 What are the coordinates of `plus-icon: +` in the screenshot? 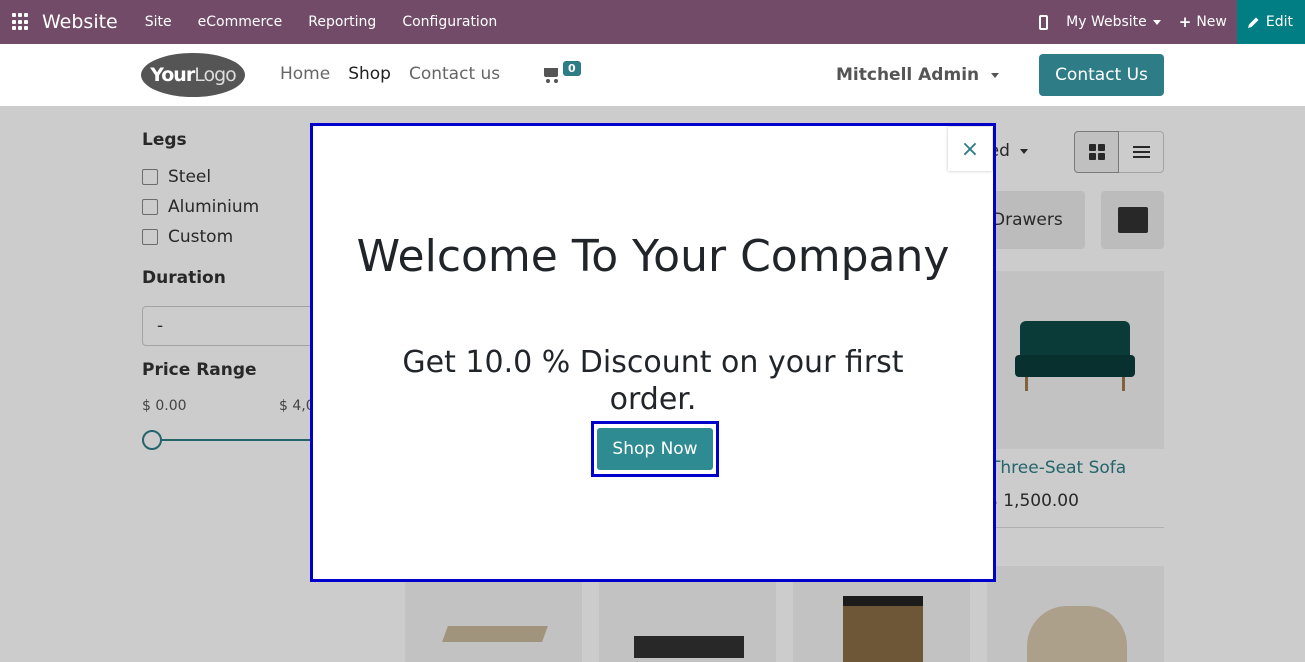 It's located at (1185, 22).